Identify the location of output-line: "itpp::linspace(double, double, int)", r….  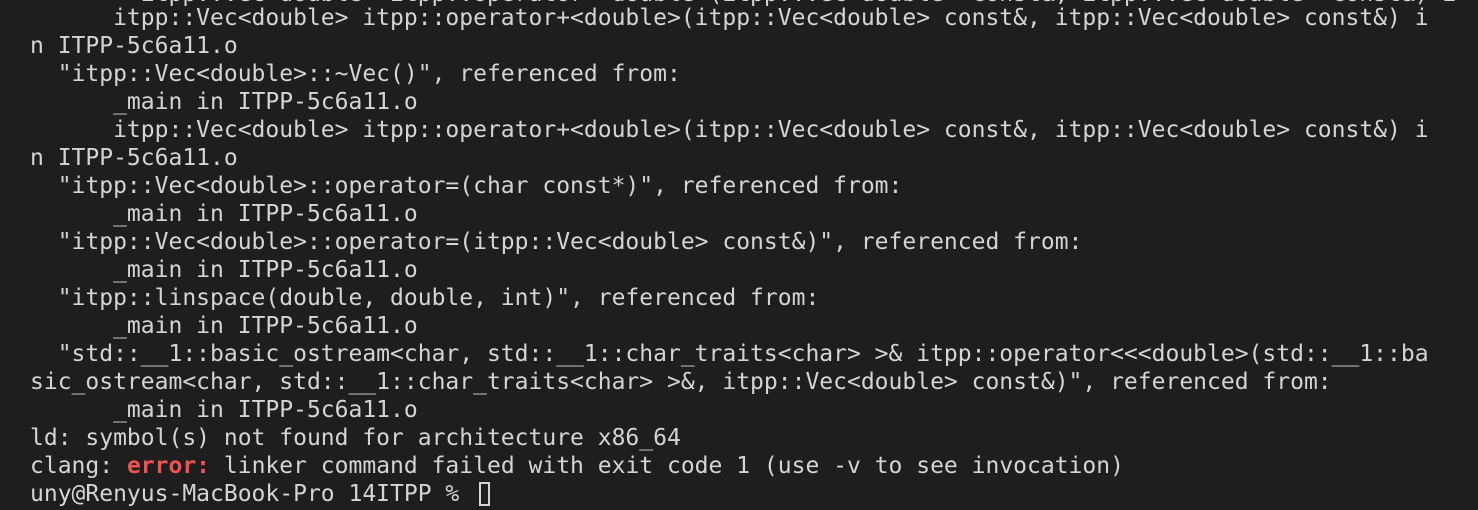
(425, 298).